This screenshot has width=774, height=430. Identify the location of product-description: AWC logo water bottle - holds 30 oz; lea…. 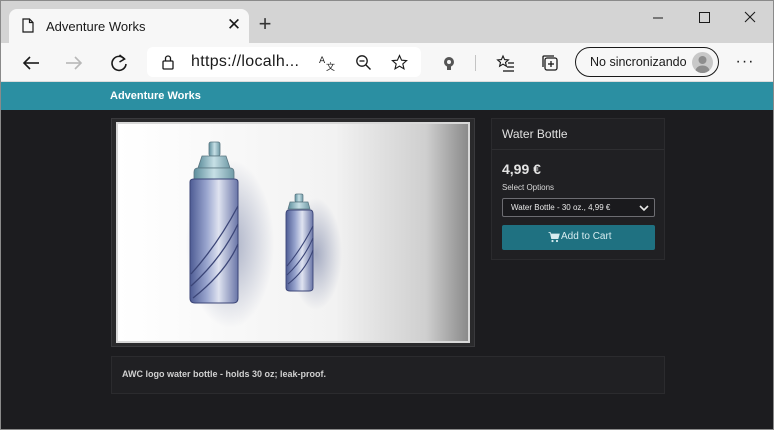
(224, 374).